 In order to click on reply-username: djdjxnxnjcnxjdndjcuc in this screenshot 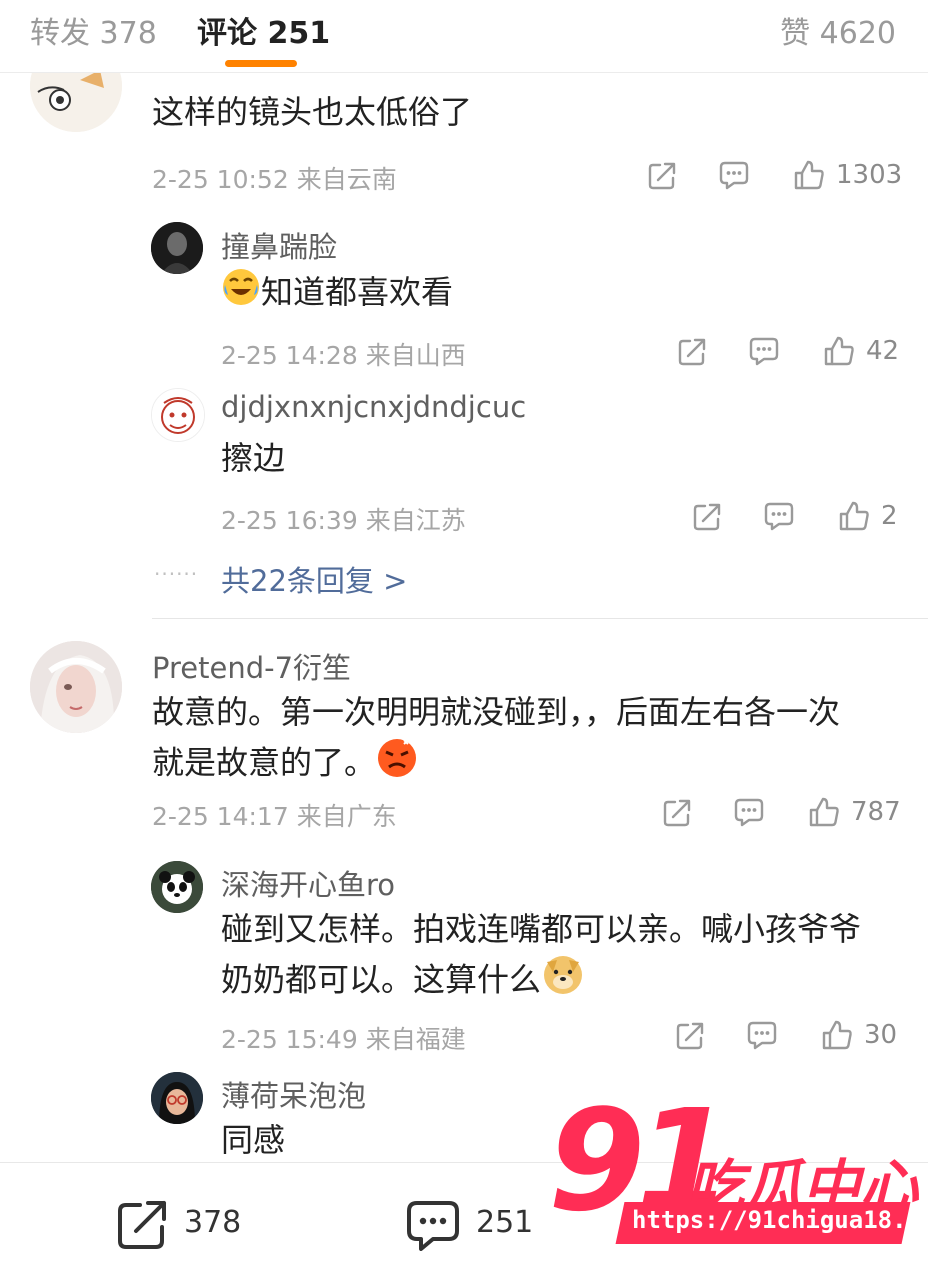, I will do `click(373, 407)`.